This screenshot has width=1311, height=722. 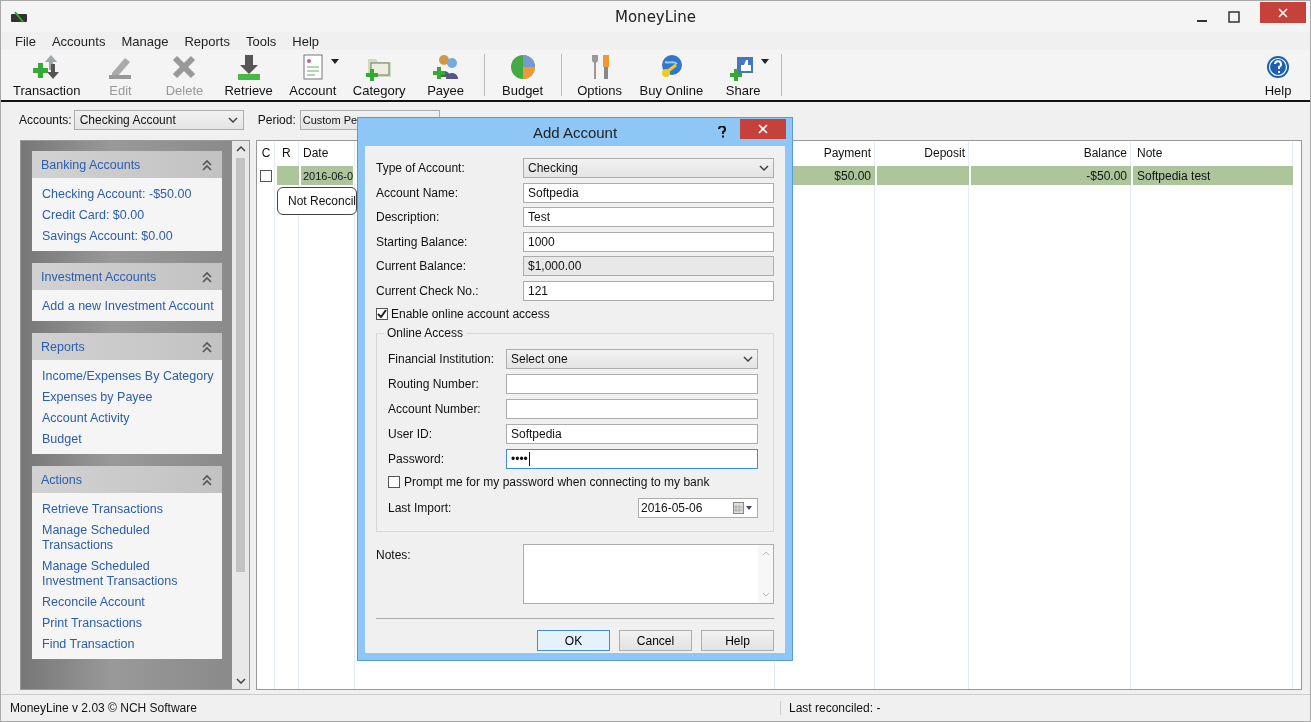 What do you see at coordinates (394, 555) in the screenshot?
I see `field-label: Notes:` at bounding box center [394, 555].